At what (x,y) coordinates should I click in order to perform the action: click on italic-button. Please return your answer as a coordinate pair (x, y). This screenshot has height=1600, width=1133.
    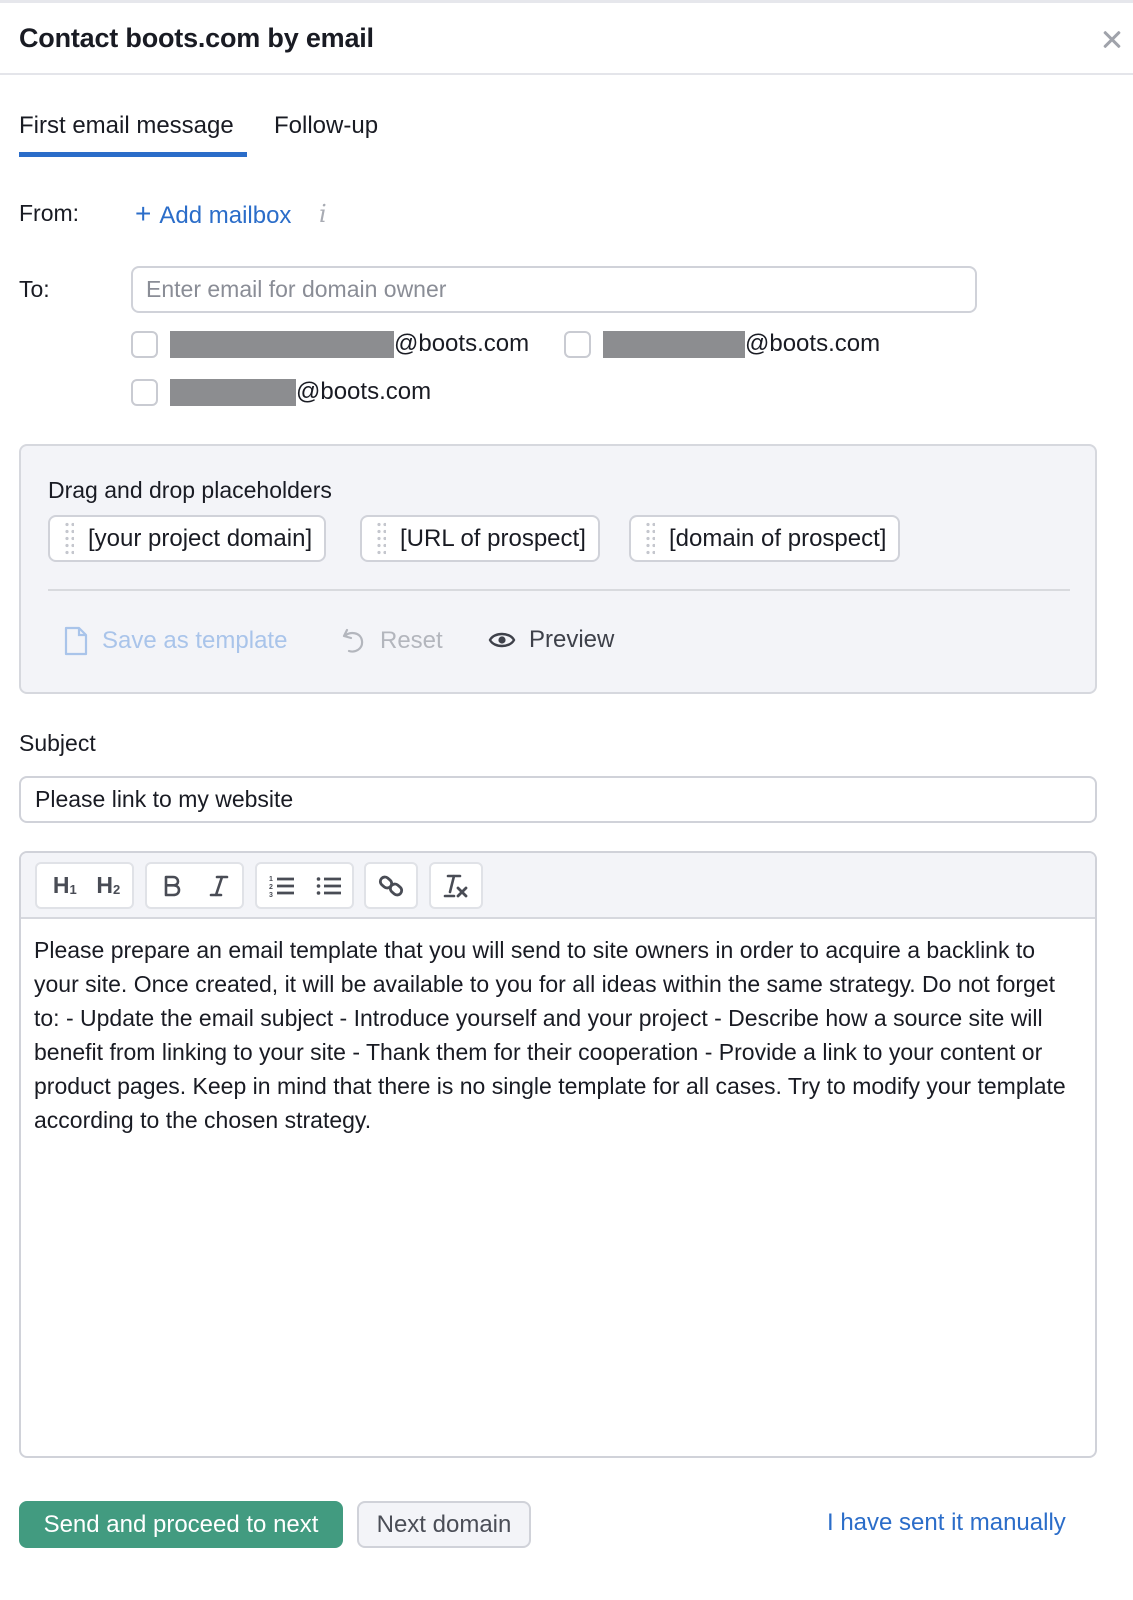
    Looking at the image, I should click on (219, 885).